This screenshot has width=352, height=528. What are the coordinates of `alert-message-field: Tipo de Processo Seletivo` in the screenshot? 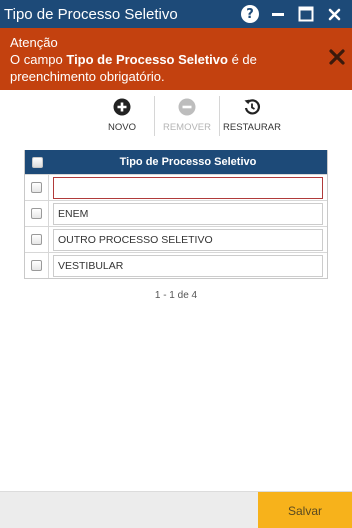 It's located at (147, 59).